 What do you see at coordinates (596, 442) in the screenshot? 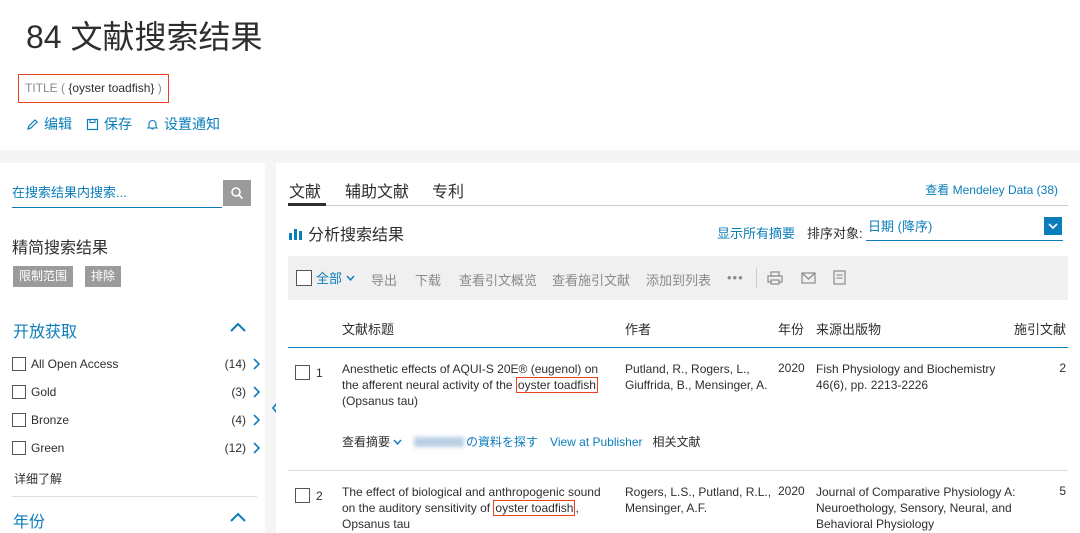
I see `view-at-publisher-link: View at Publisher` at bounding box center [596, 442].